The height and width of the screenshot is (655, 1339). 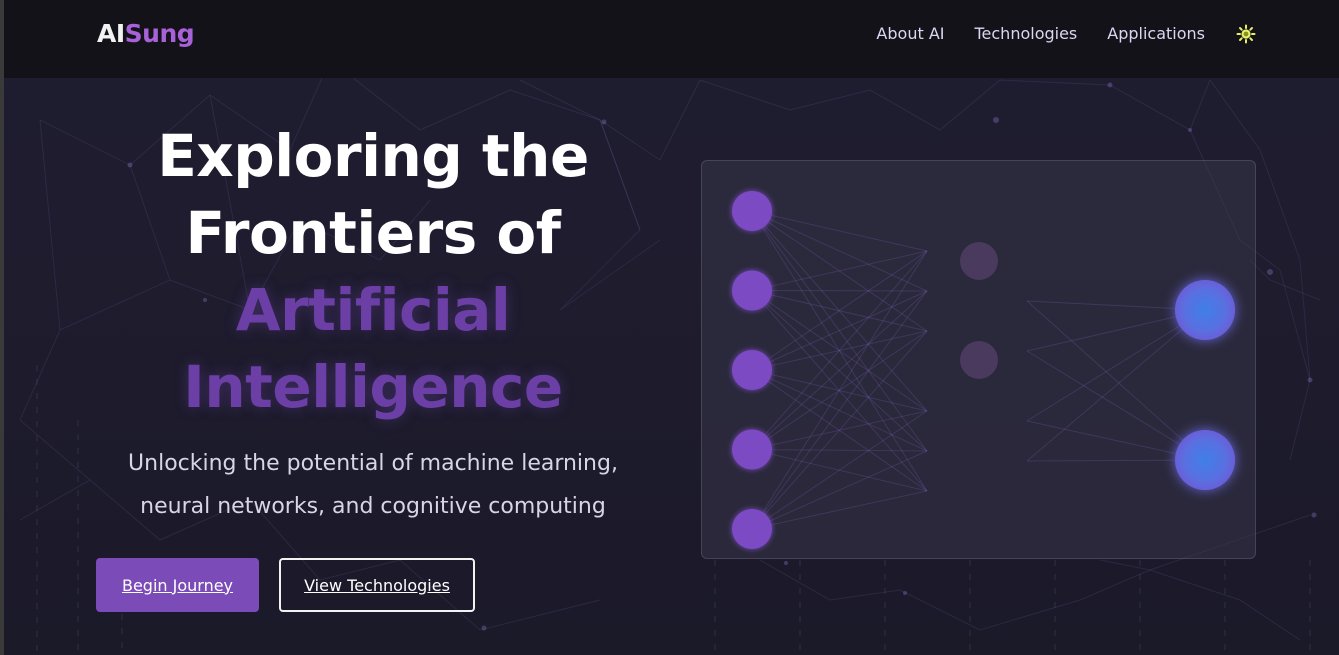 What do you see at coordinates (373, 387) in the screenshot?
I see `hero-title-highlight-2: Intelligence` at bounding box center [373, 387].